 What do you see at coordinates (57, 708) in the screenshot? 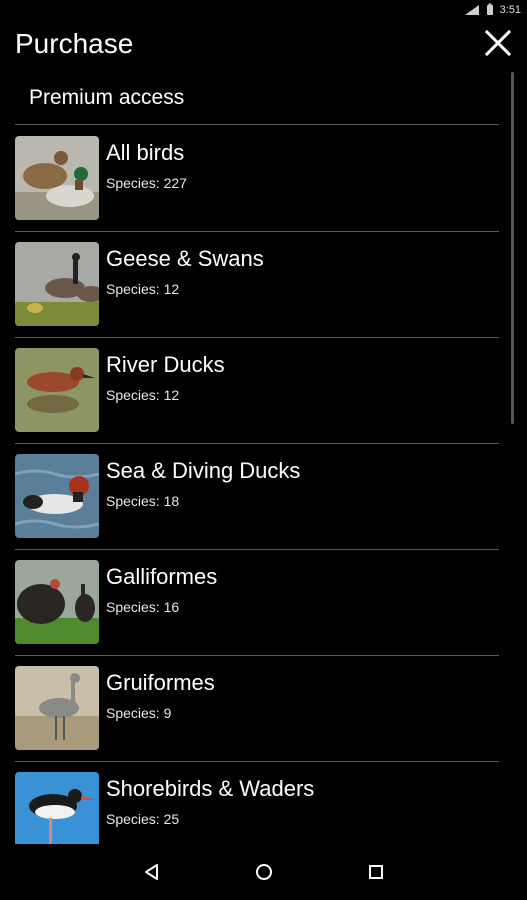
I see `gruiformes-thumbnail` at bounding box center [57, 708].